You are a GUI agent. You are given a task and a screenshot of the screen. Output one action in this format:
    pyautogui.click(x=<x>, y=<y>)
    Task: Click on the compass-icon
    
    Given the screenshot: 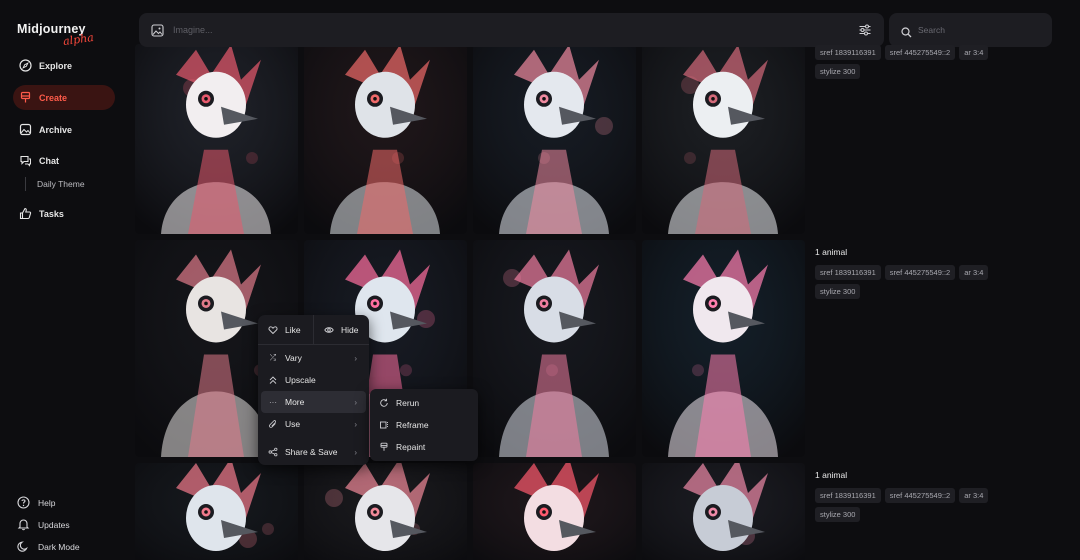 What is the action you would take?
    pyautogui.click(x=25, y=65)
    